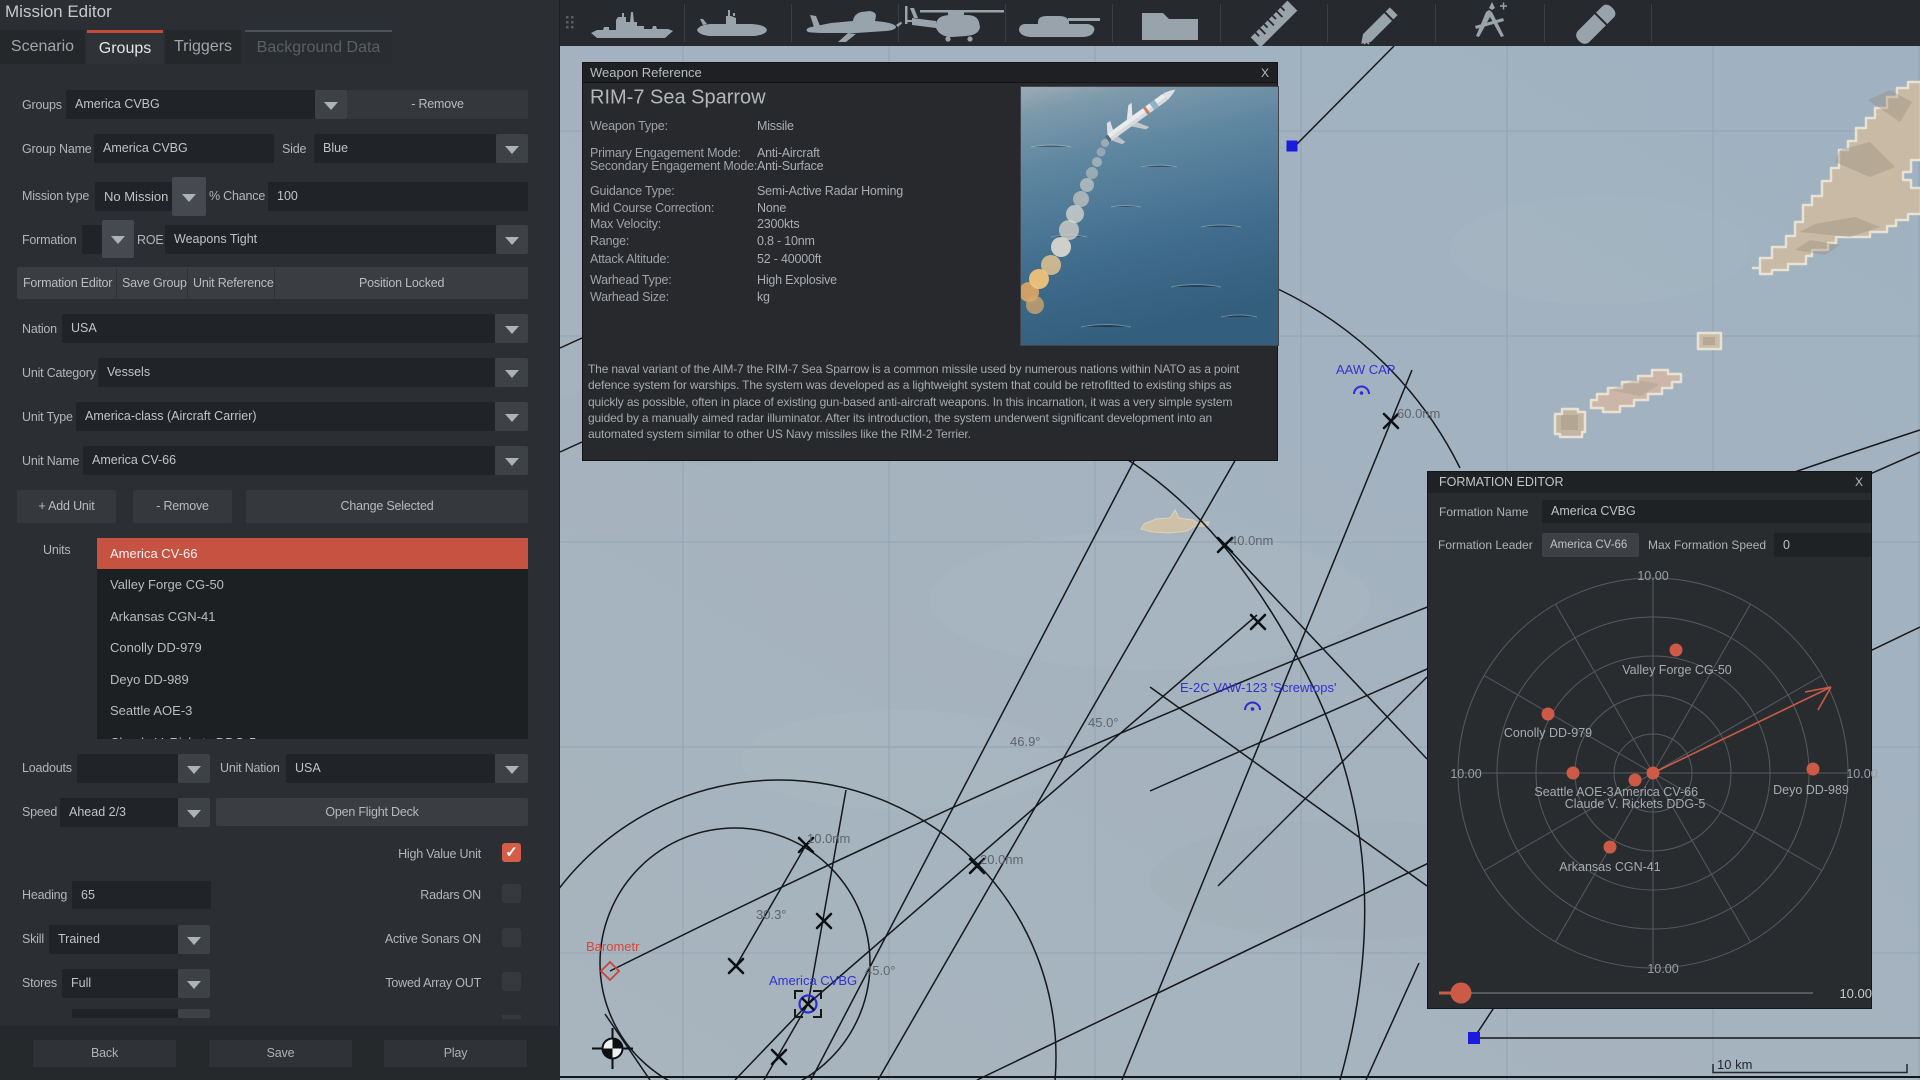 The height and width of the screenshot is (1080, 1920). I want to click on svg-text: 10.0nm, so click(828, 838).